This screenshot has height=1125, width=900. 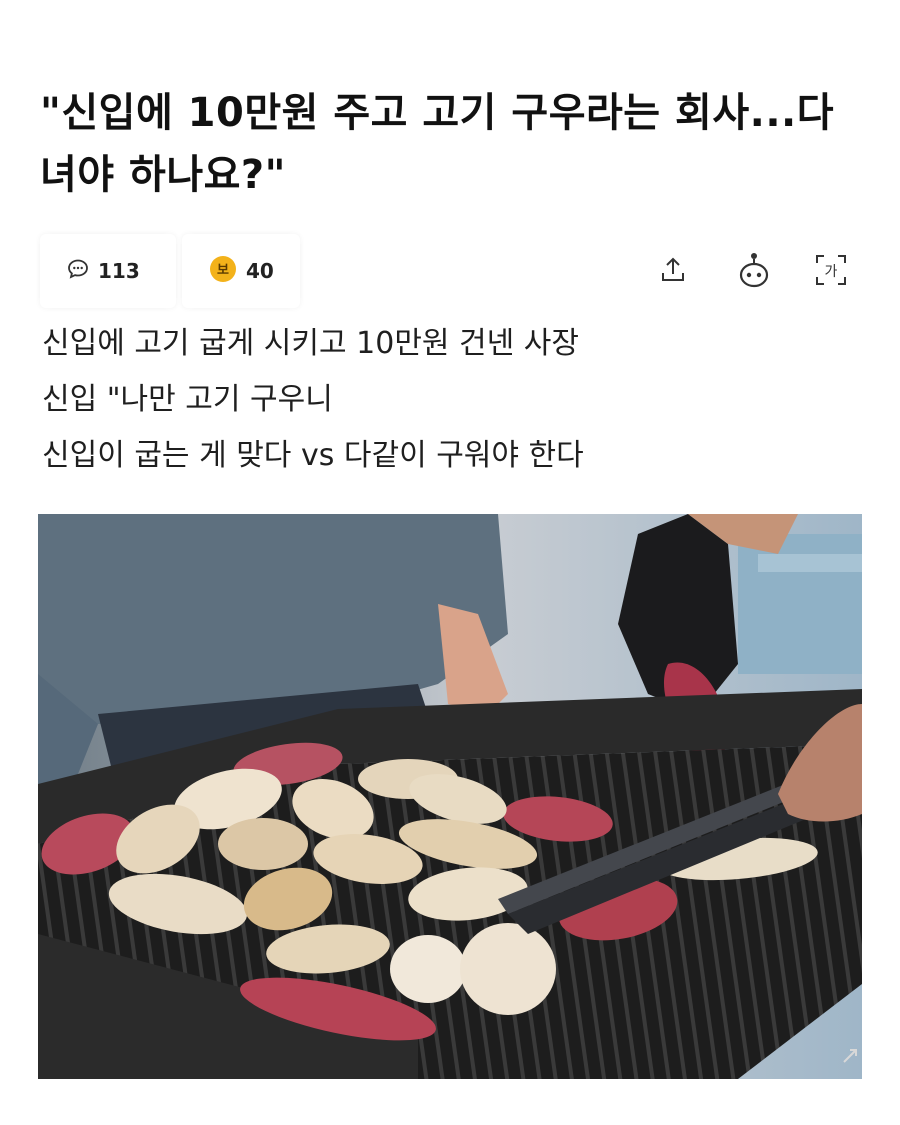 I want to click on reaction-face-icon: 보, so click(x=223, y=271).